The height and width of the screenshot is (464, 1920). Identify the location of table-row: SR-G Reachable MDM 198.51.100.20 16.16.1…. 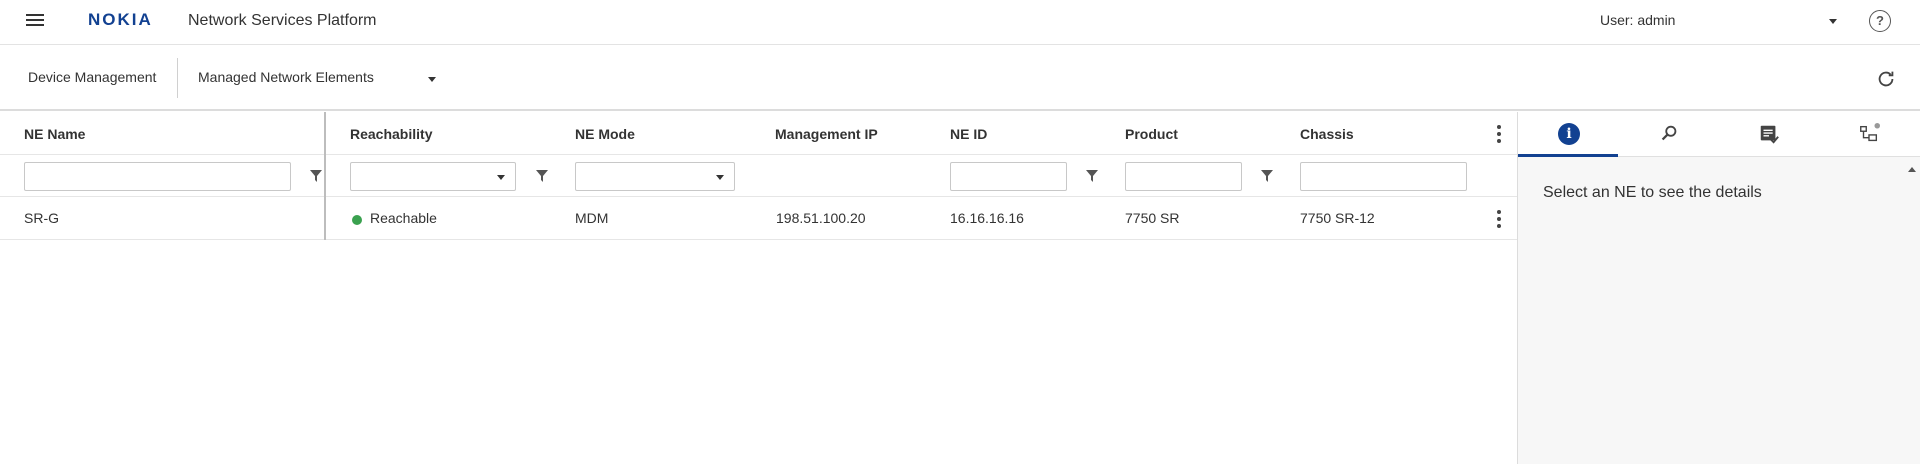
(758, 219).